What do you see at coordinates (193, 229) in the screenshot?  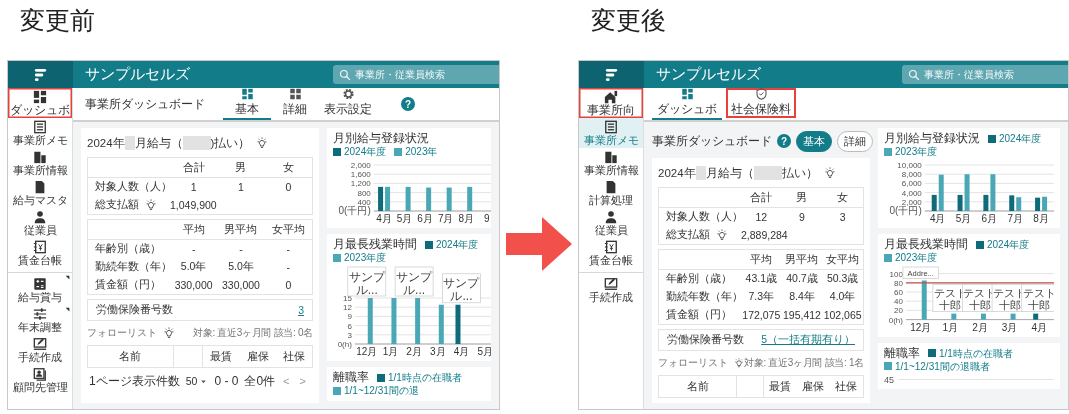 I see `column-header: 平均` at bounding box center [193, 229].